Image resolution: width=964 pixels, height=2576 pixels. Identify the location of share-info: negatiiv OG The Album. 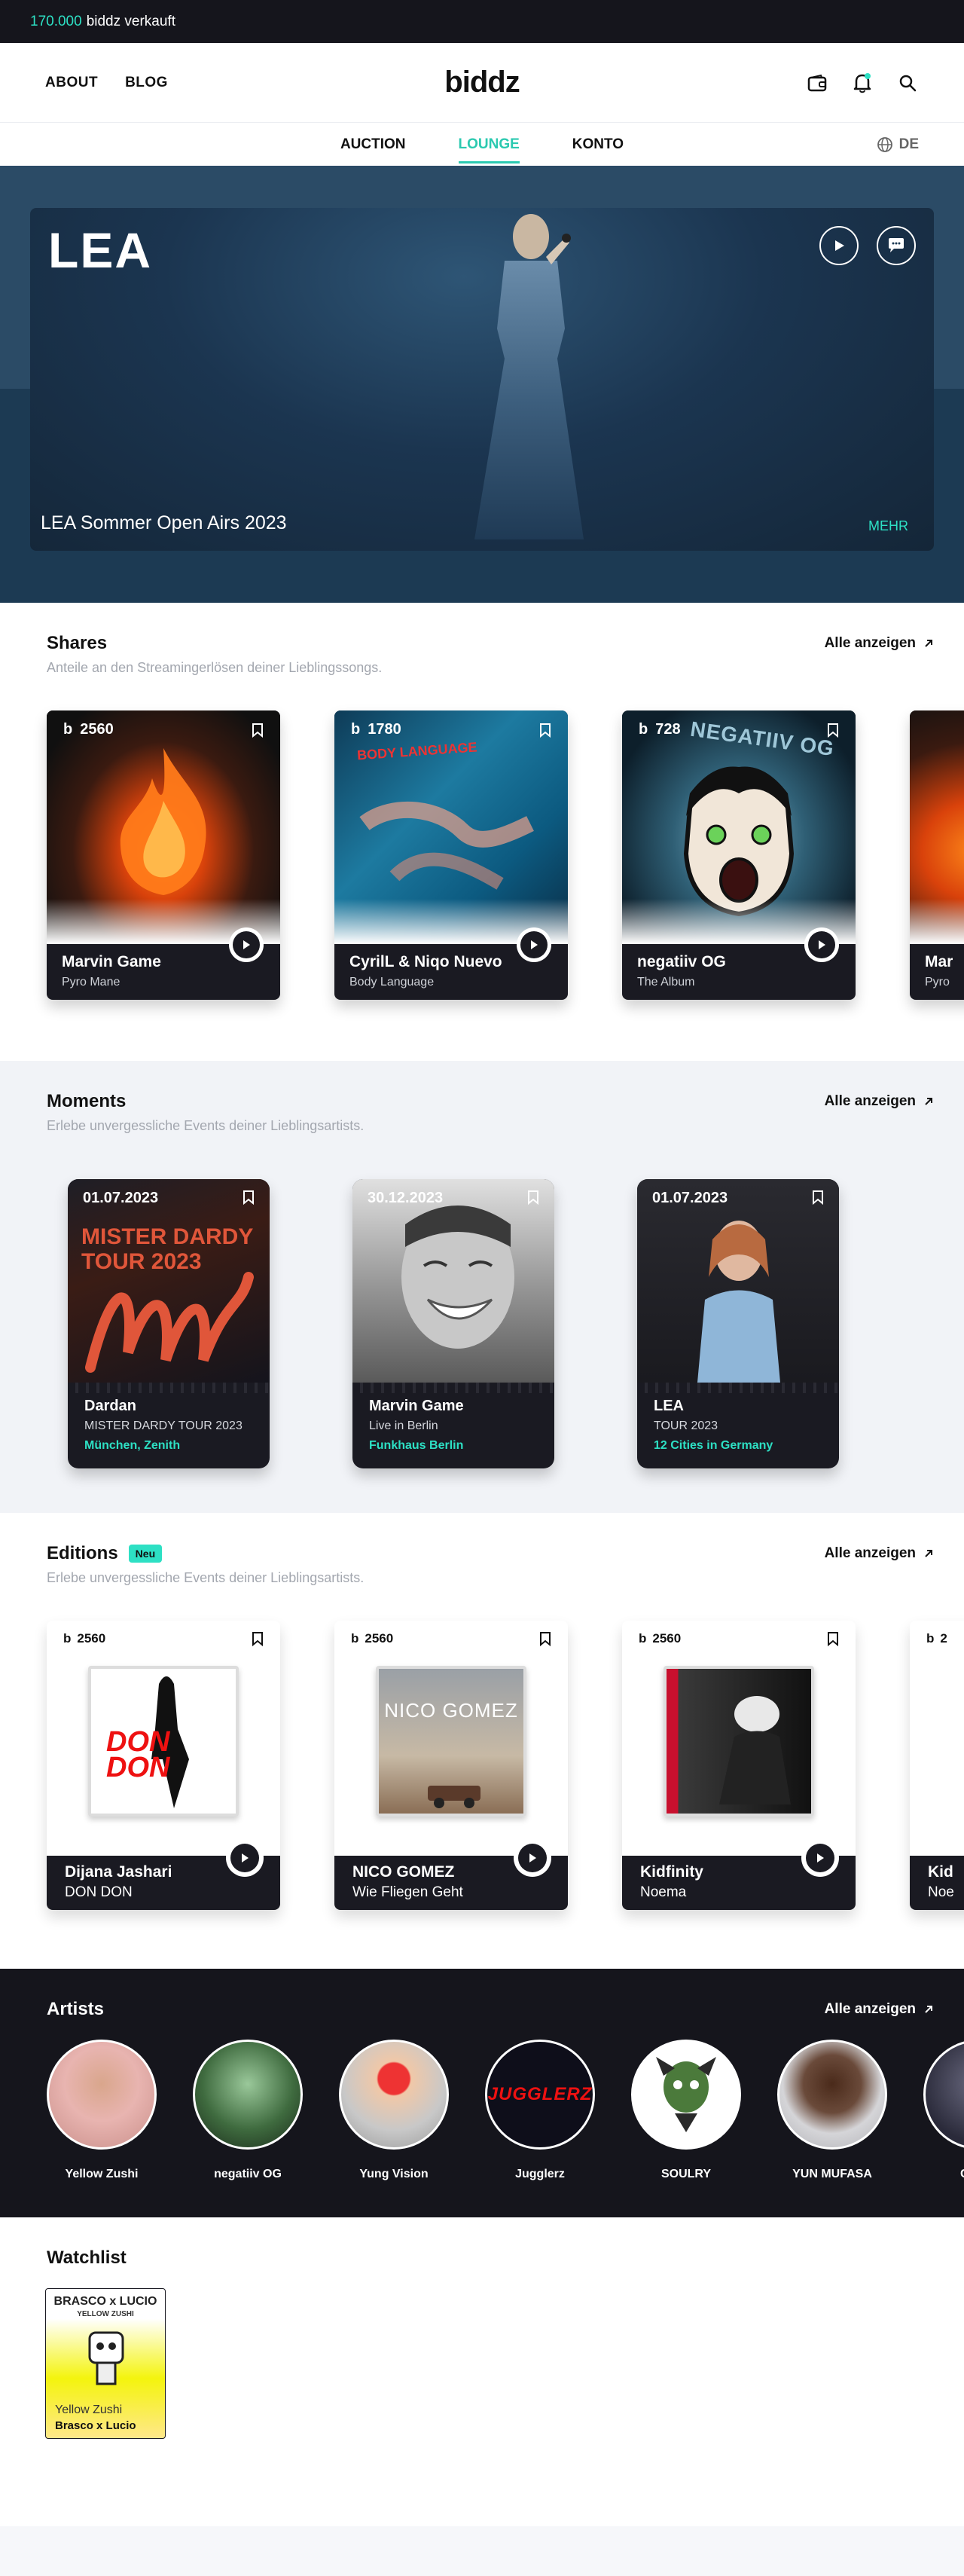
(681, 971).